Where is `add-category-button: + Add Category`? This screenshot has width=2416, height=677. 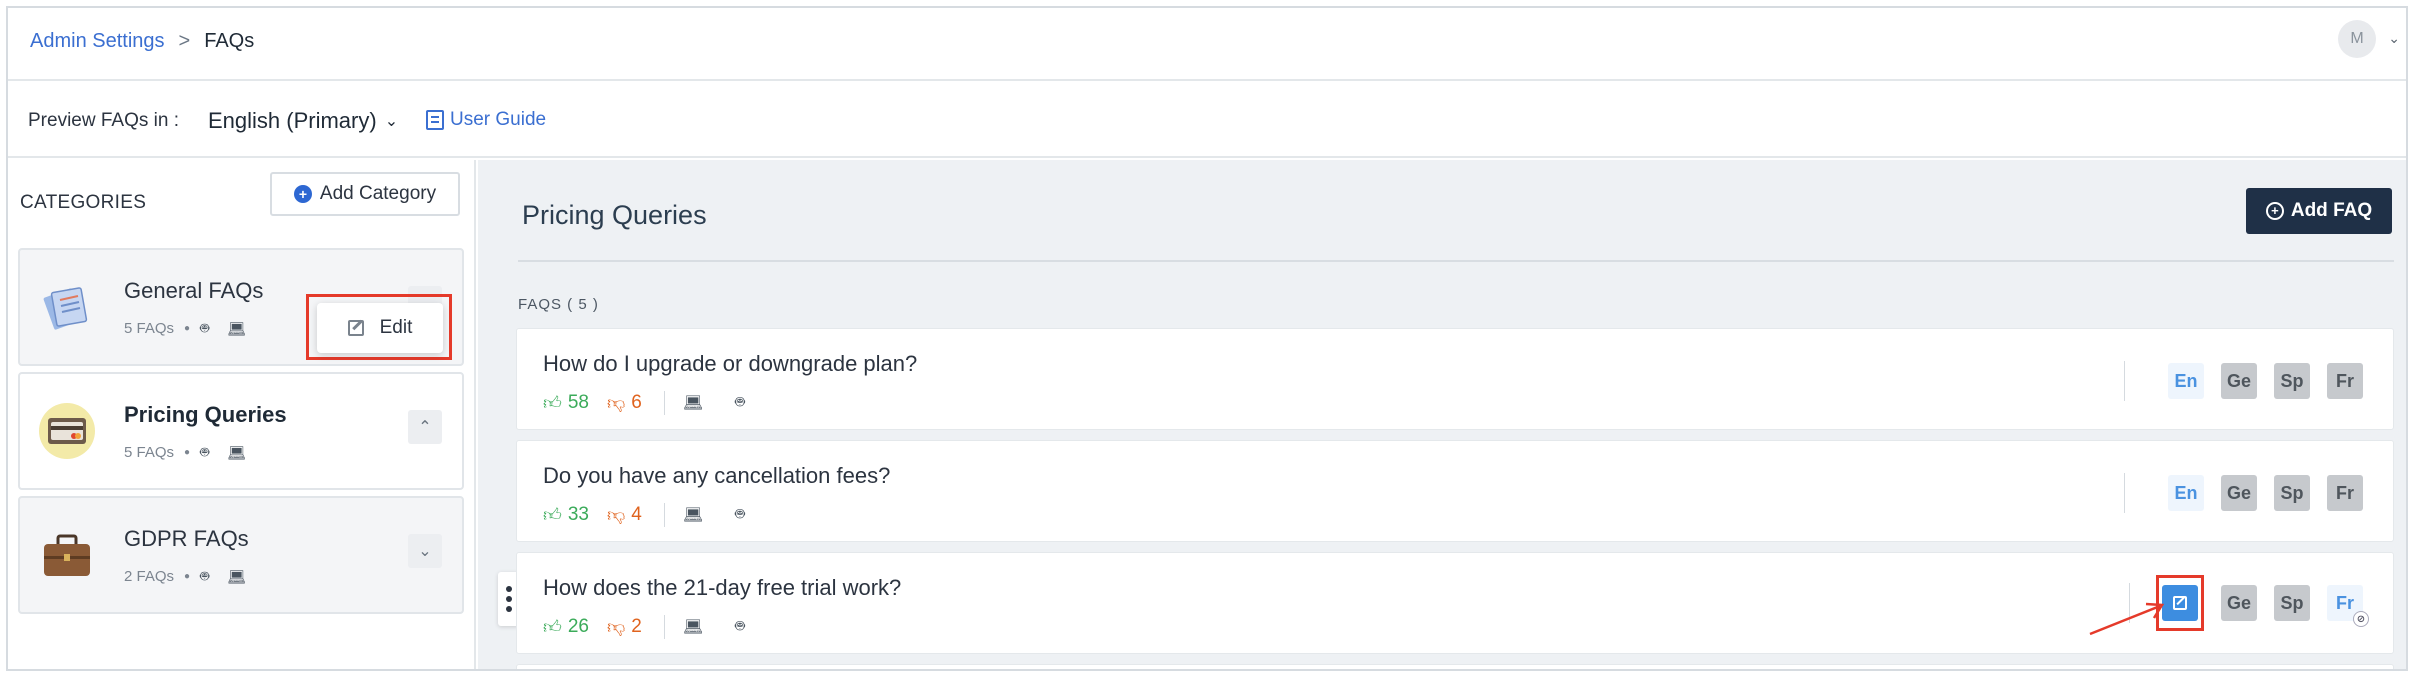
add-category-button: + Add Category is located at coordinates (365, 194).